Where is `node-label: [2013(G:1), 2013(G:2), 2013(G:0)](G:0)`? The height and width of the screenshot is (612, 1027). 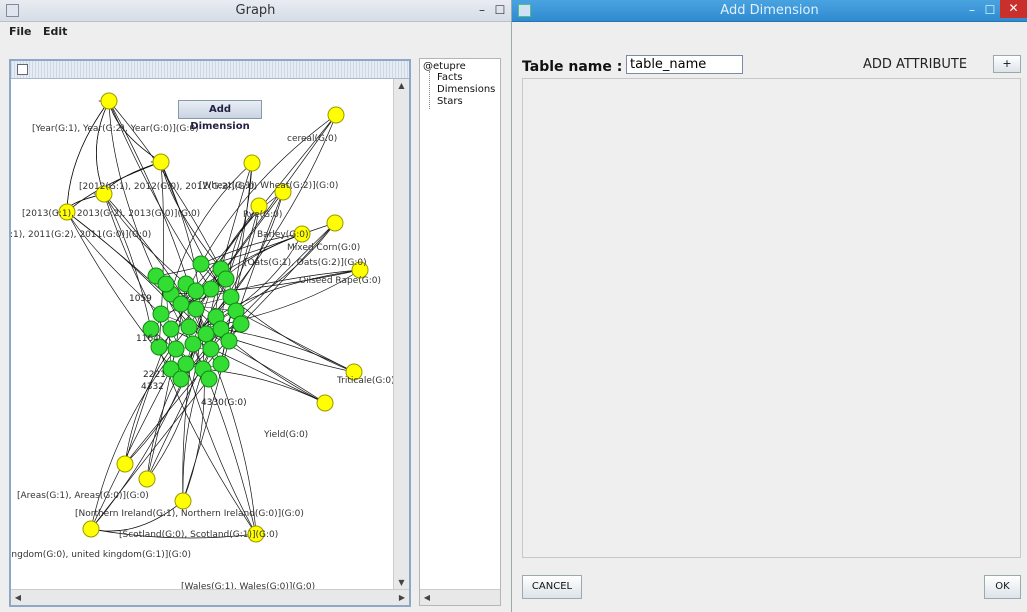 node-label: [2013(G:1), 2013(G:2), 2013(G:0)](G:0) is located at coordinates (111, 214).